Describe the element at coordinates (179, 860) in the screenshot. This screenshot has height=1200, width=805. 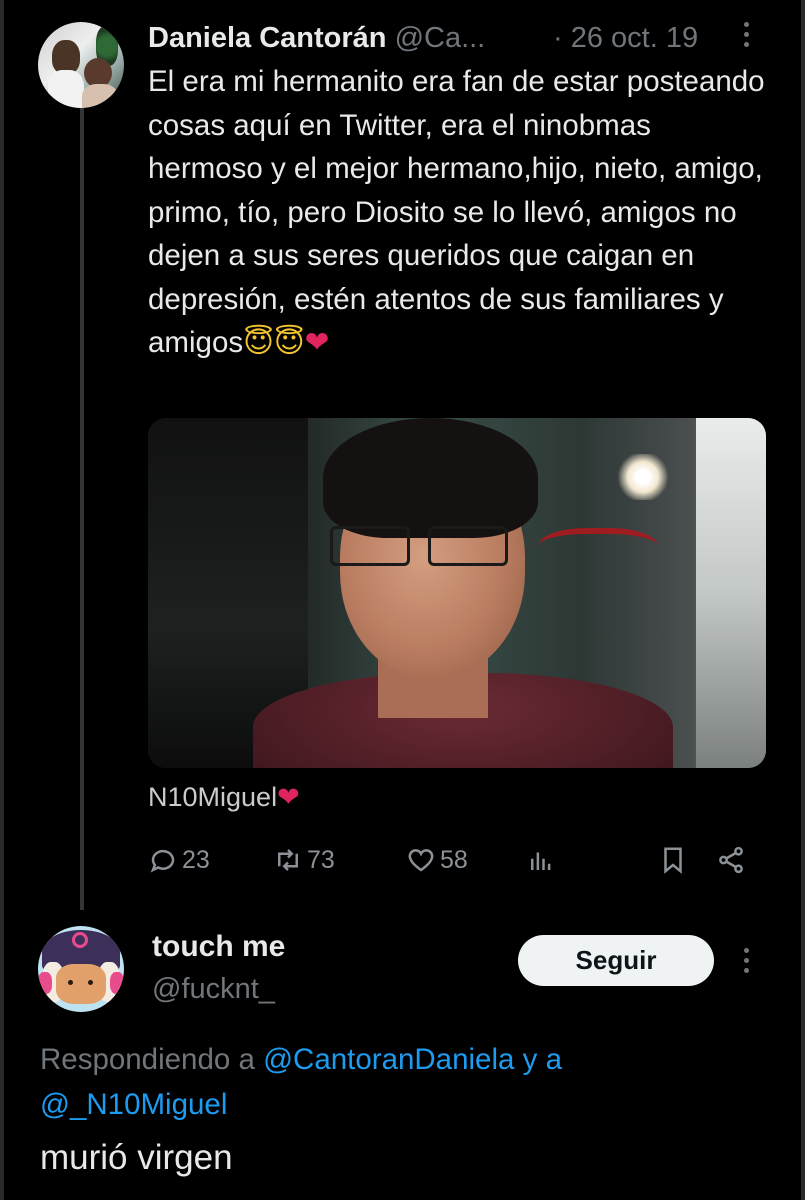
I see `reply-action: 23` at that location.